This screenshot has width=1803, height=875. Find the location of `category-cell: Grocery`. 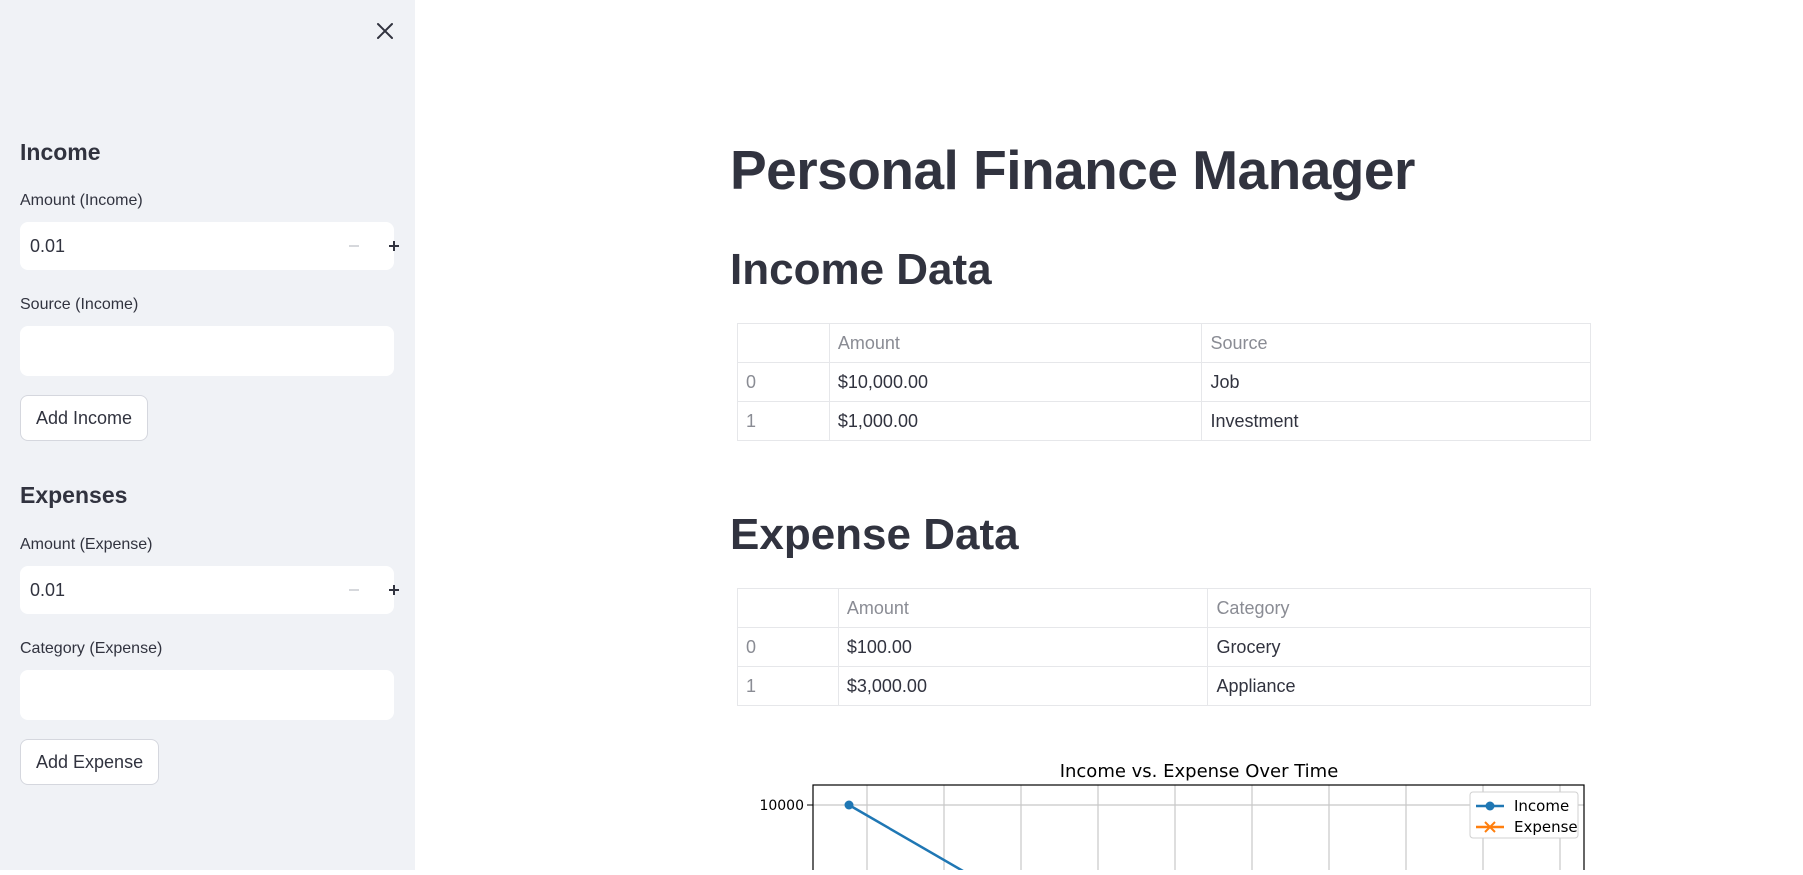

category-cell: Grocery is located at coordinates (1399, 647).